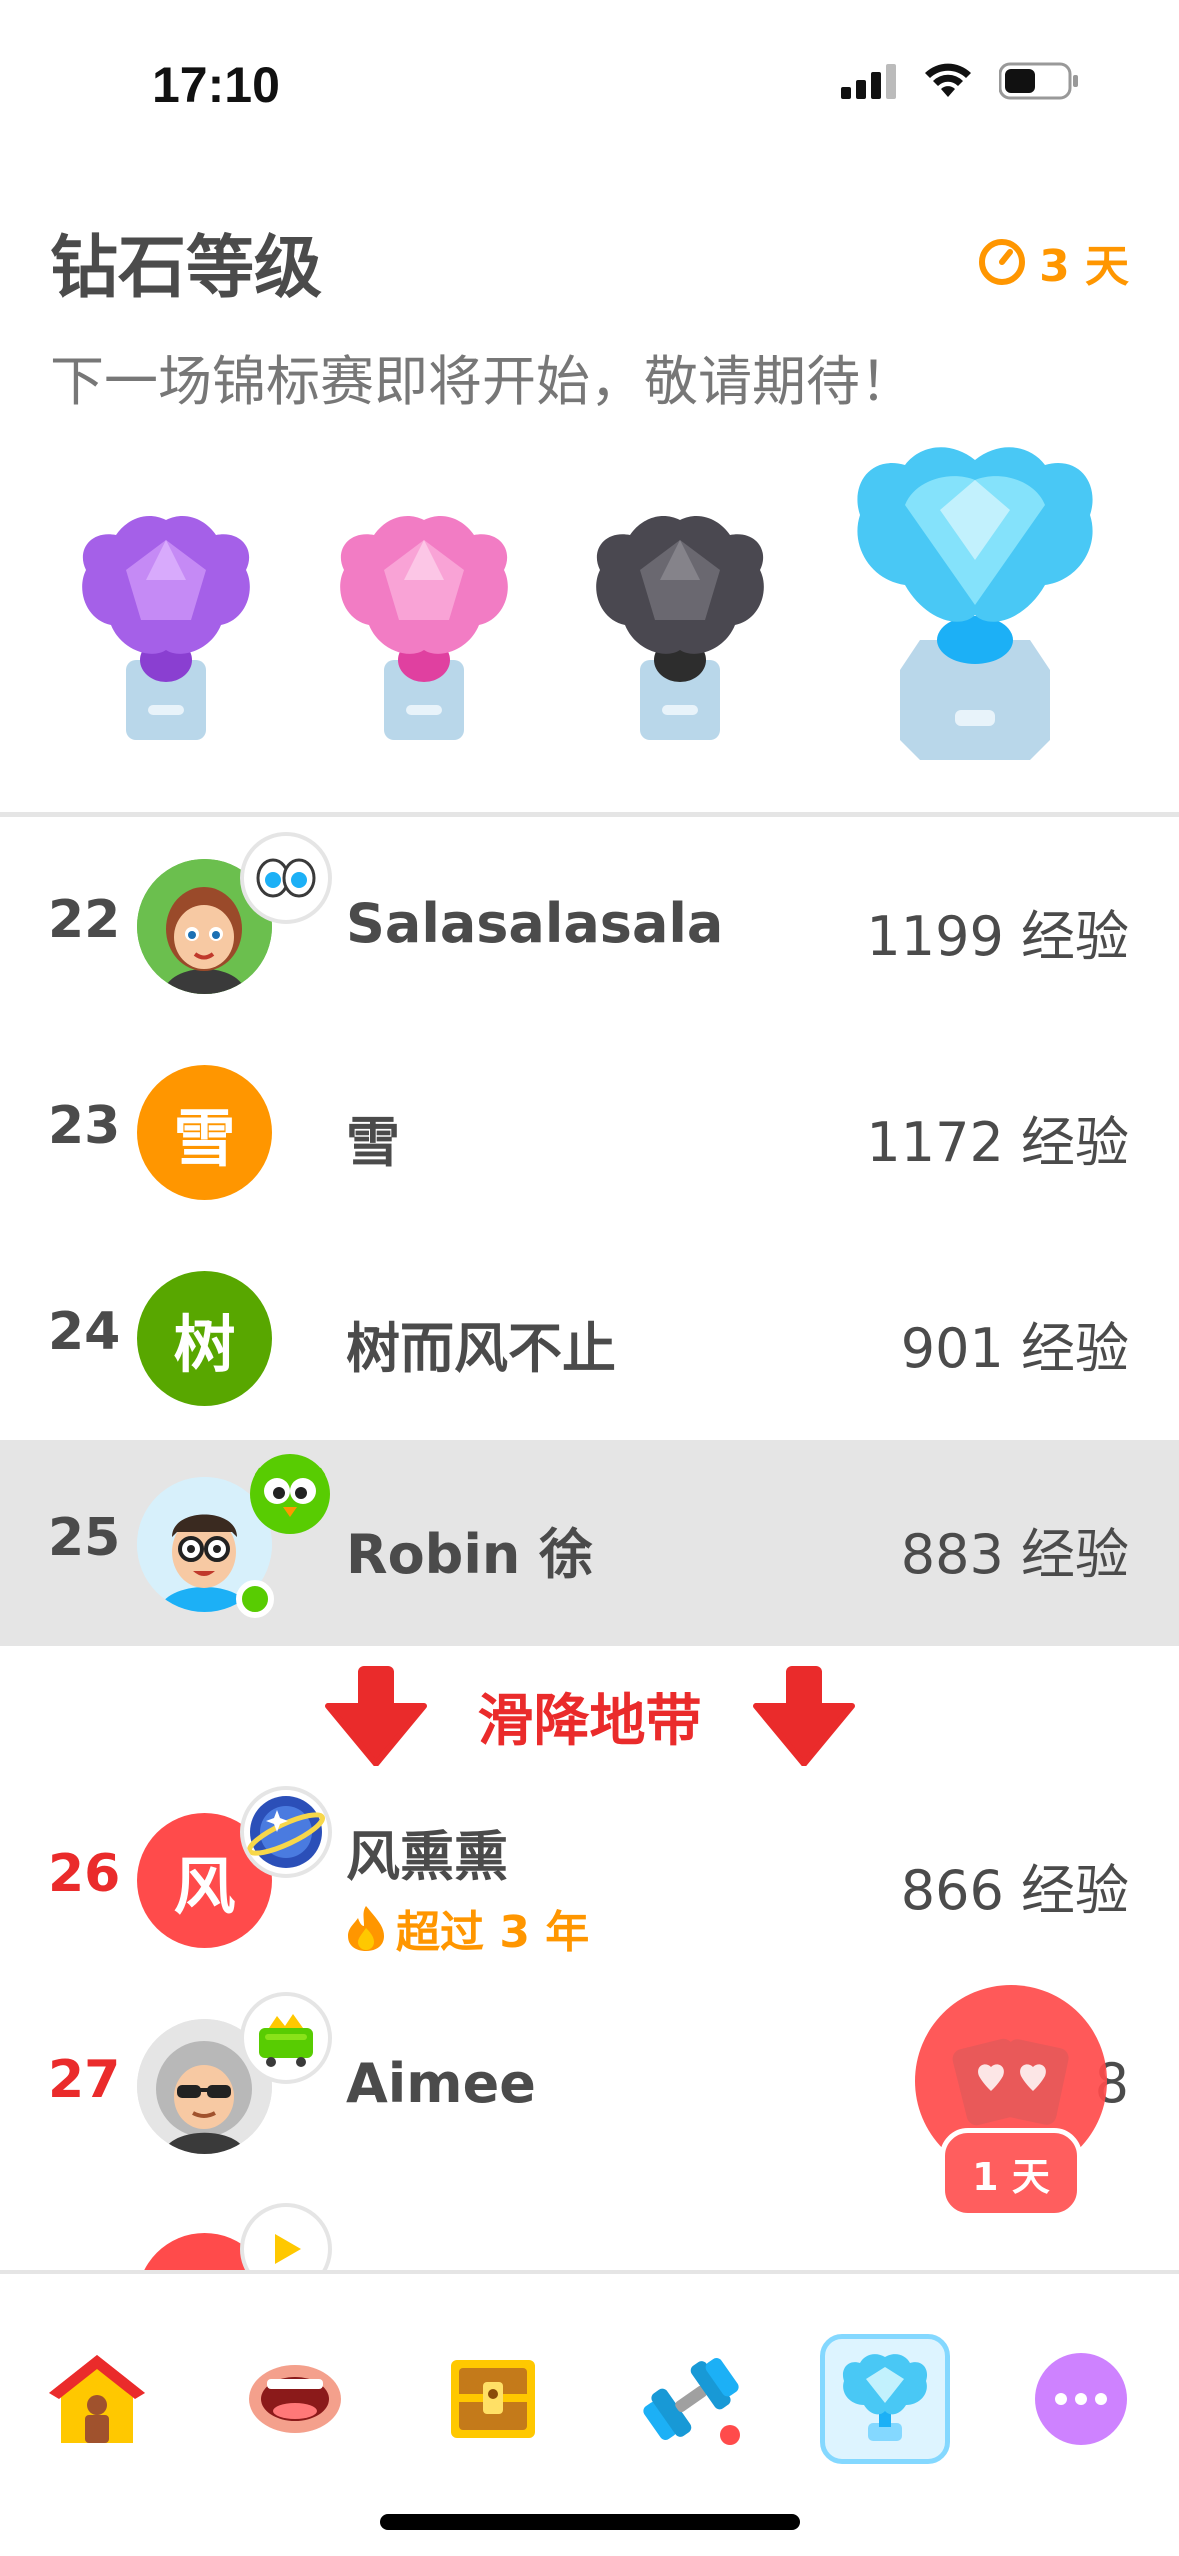 The height and width of the screenshot is (2556, 1179). What do you see at coordinates (589, 314) in the screenshot?
I see `league-header: 钻石等级 3 天 下一场锦标赛即将开始，敬请期待！` at bounding box center [589, 314].